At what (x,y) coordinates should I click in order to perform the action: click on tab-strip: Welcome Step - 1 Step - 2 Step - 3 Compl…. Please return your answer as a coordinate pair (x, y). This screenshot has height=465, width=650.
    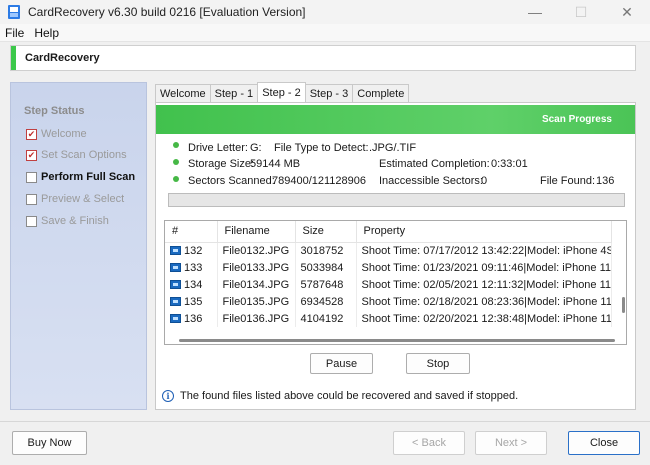
    Looking at the image, I should click on (282, 92).